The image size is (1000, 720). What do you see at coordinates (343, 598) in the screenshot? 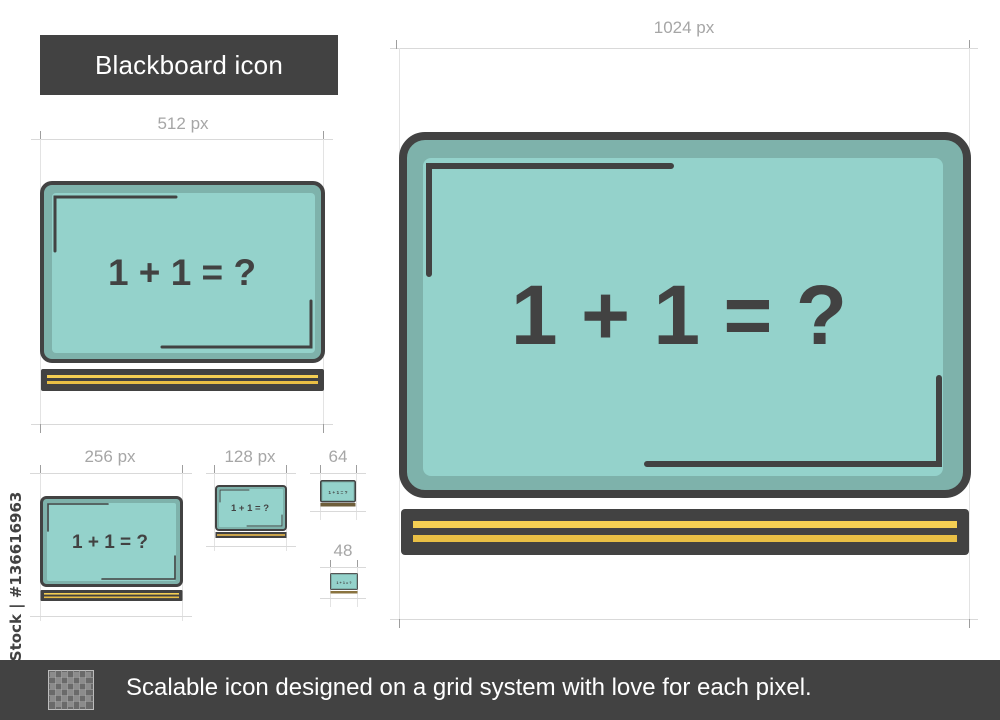
I see `dimension-line-48-bottom` at bounding box center [343, 598].